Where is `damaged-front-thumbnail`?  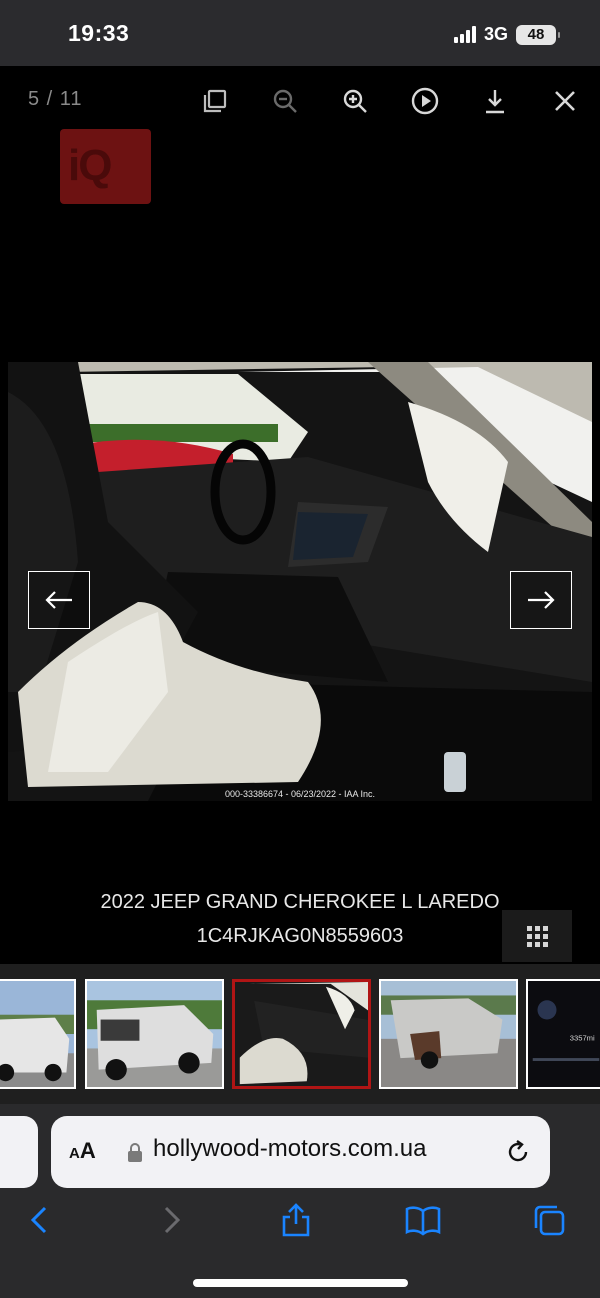
damaged-front-thumbnail is located at coordinates (448, 1034).